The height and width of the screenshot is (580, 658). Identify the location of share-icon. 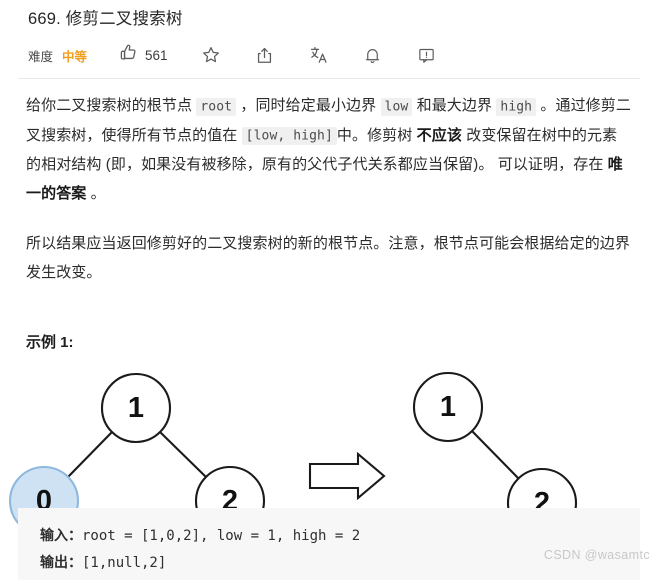
(265, 55).